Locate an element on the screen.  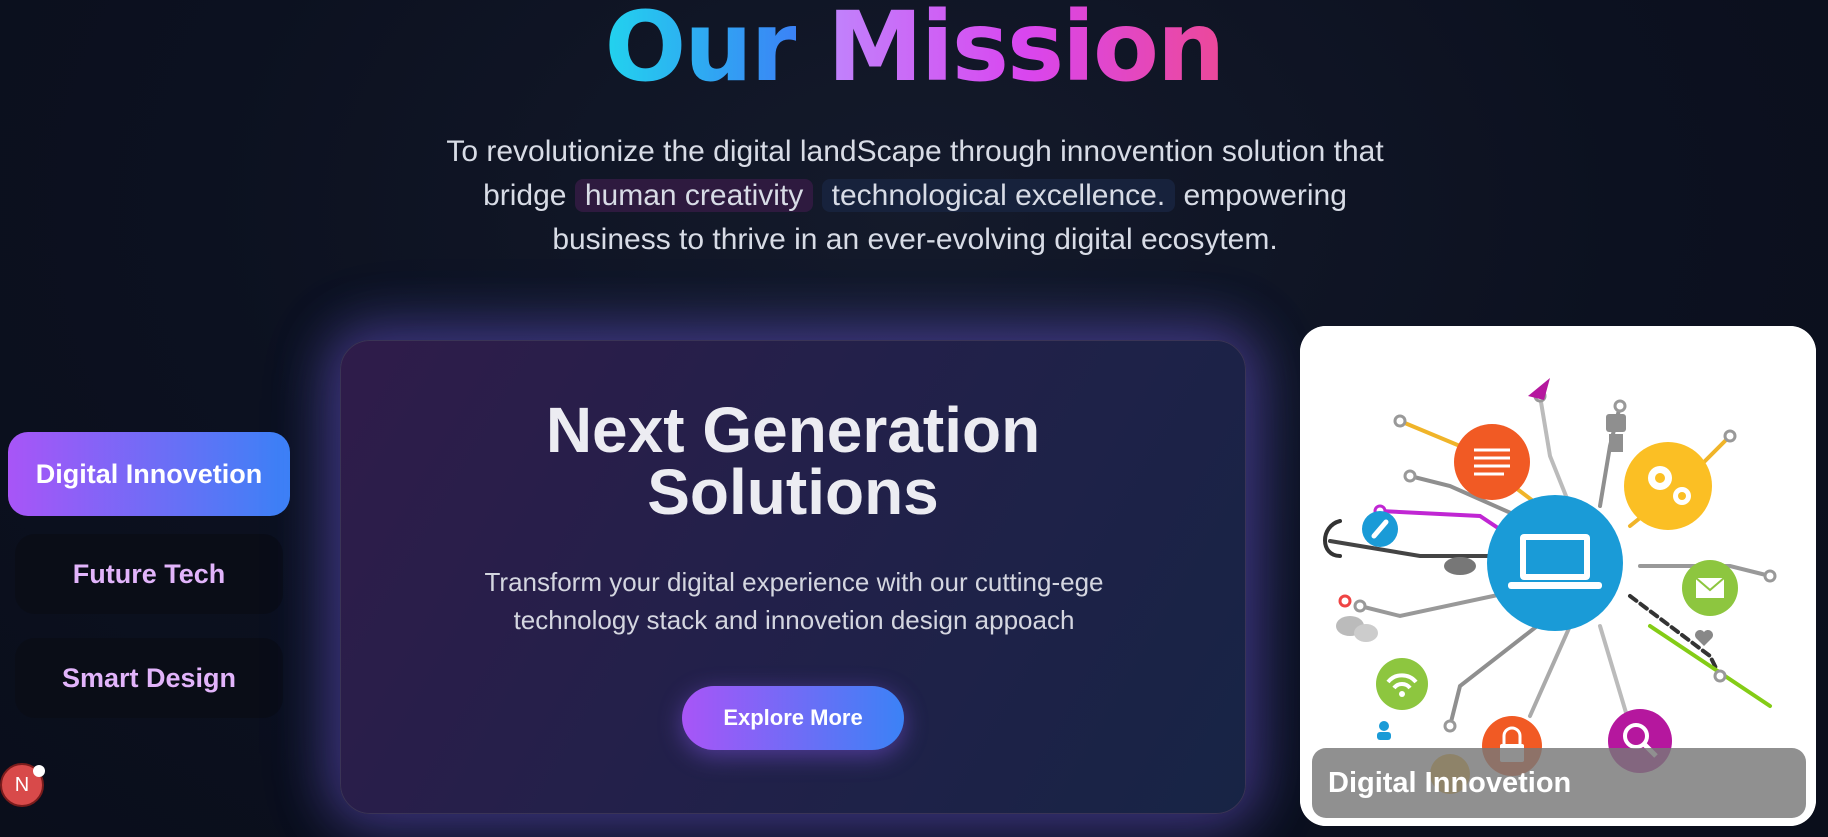
title-word-our: Our is located at coordinates (701, 51).